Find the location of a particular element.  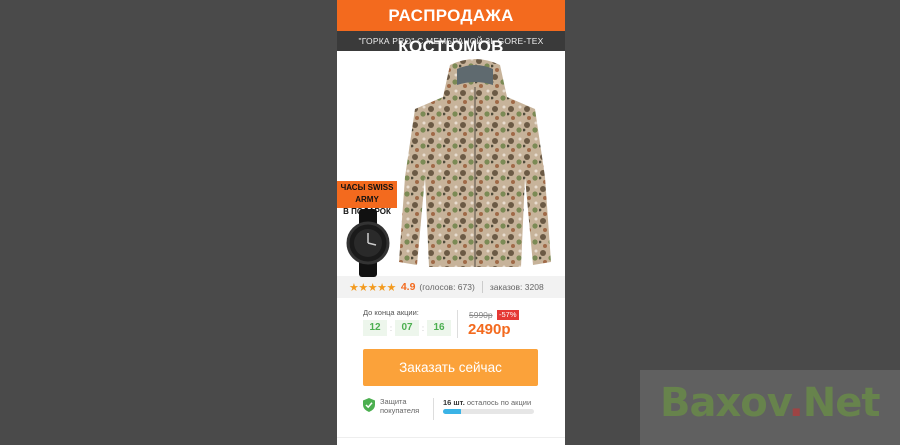

rating-divider is located at coordinates (482, 287).